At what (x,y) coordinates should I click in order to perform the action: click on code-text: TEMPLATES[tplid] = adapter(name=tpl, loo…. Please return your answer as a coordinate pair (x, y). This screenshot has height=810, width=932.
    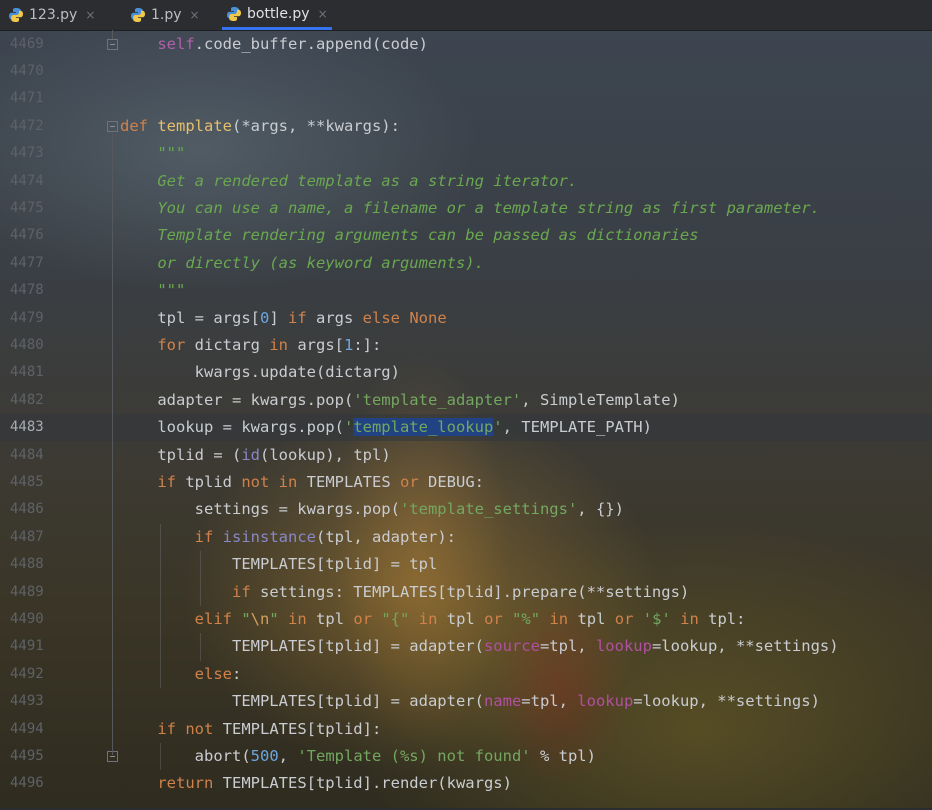
    Looking at the image, I should click on (470, 701).